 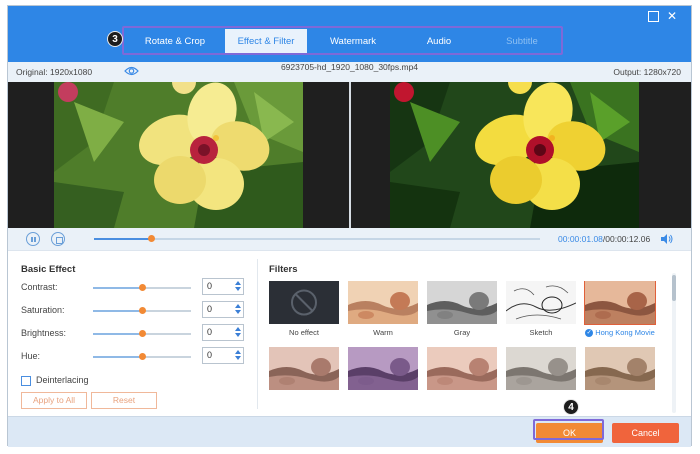 What do you see at coordinates (304, 332) in the screenshot?
I see `filter-label: No effect` at bounding box center [304, 332].